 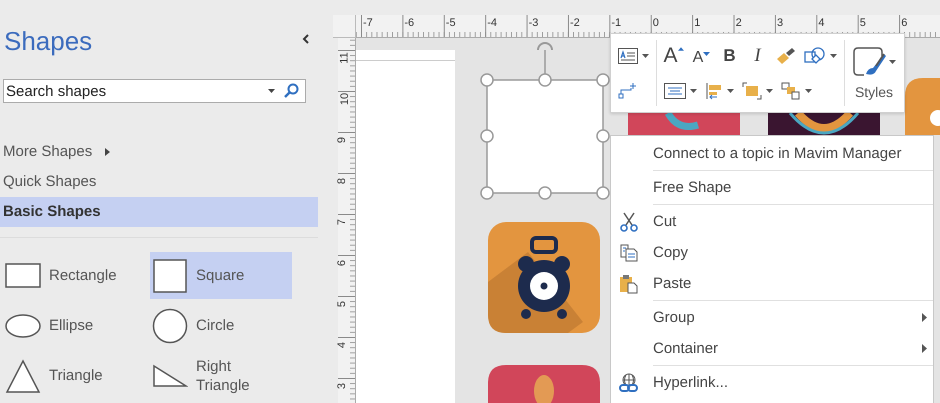 I want to click on dropdown-caret-icon, so click(x=271, y=91).